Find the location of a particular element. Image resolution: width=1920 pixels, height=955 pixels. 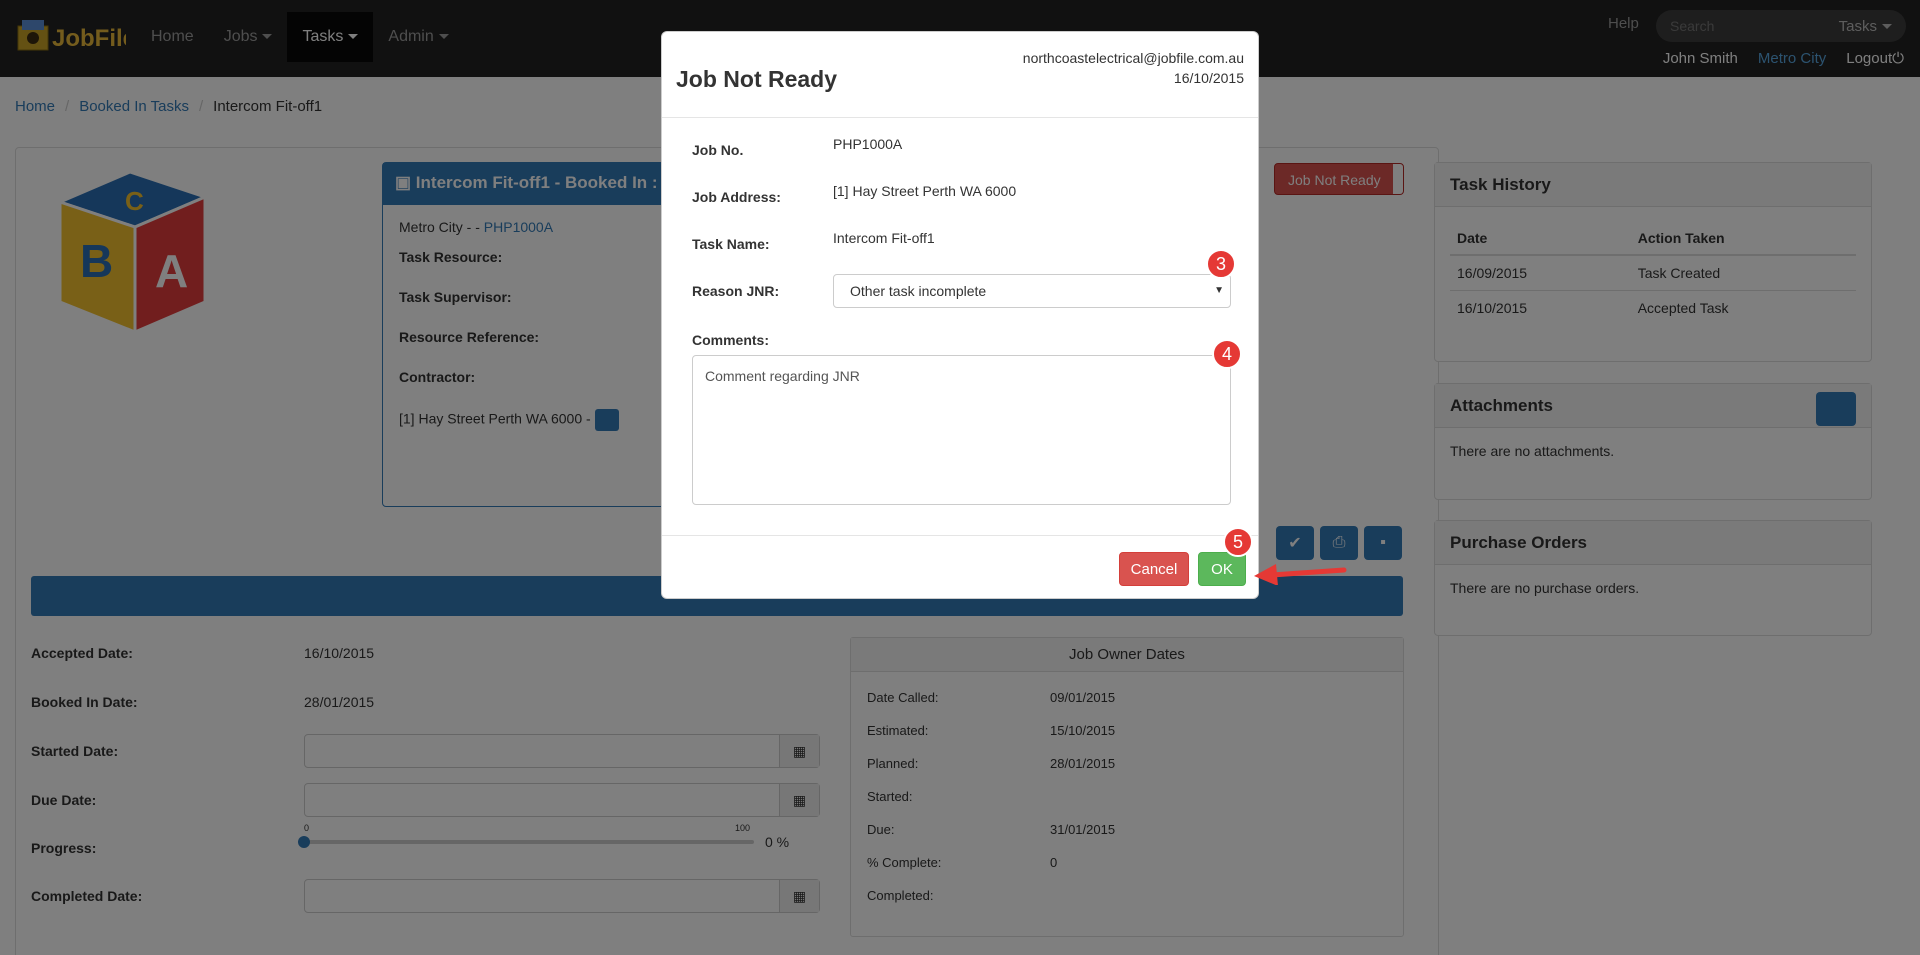

job-no-value: PHP1000A is located at coordinates (868, 144).